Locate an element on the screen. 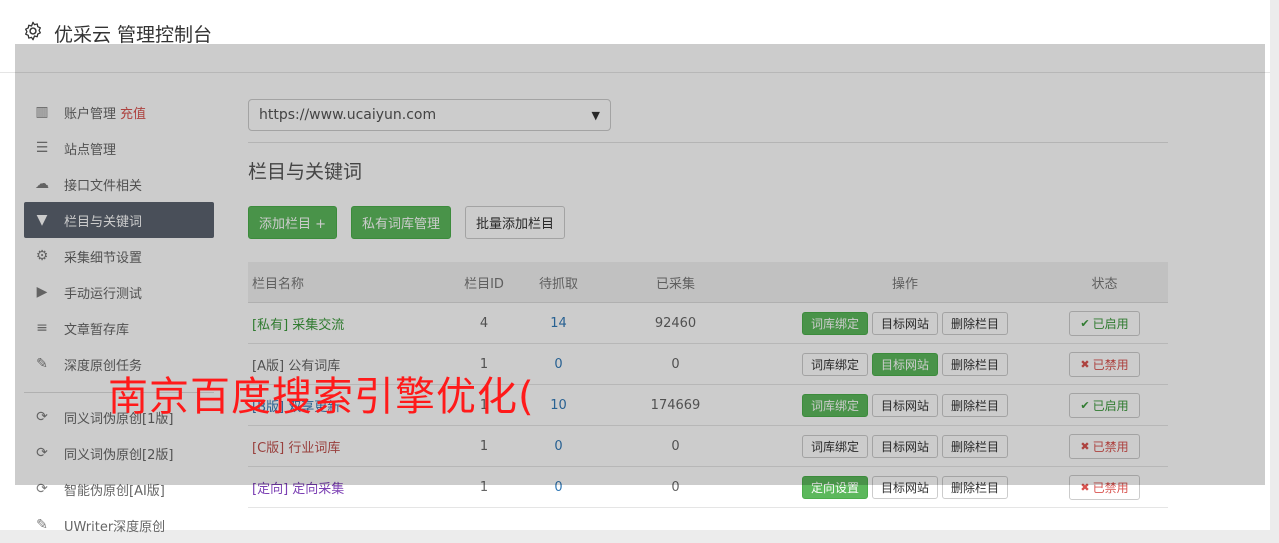 The height and width of the screenshot is (543, 1279). cloud-upload-icon: ☁ is located at coordinates (42, 184).